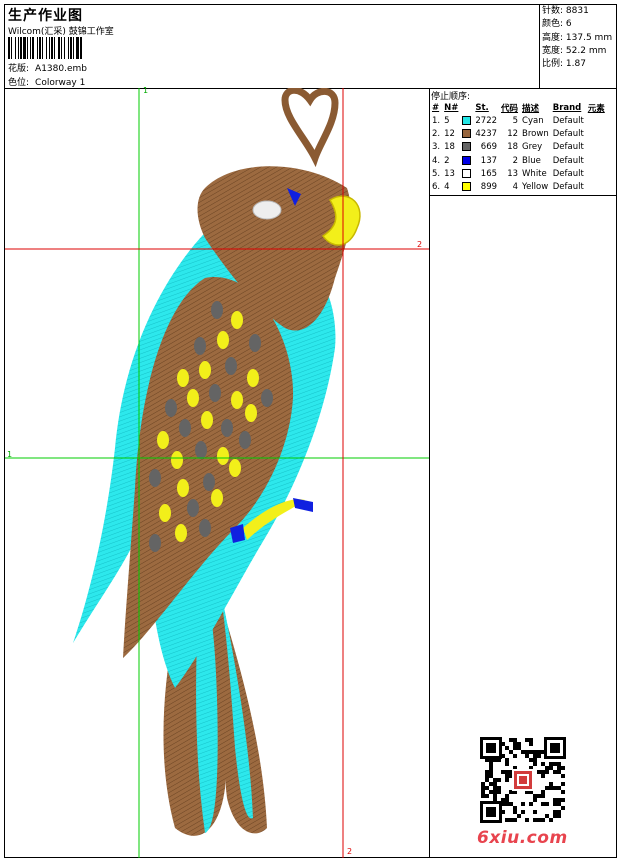 This screenshot has height=860, width=620. I want to click on file-name: A1380.emb, so click(61, 69).